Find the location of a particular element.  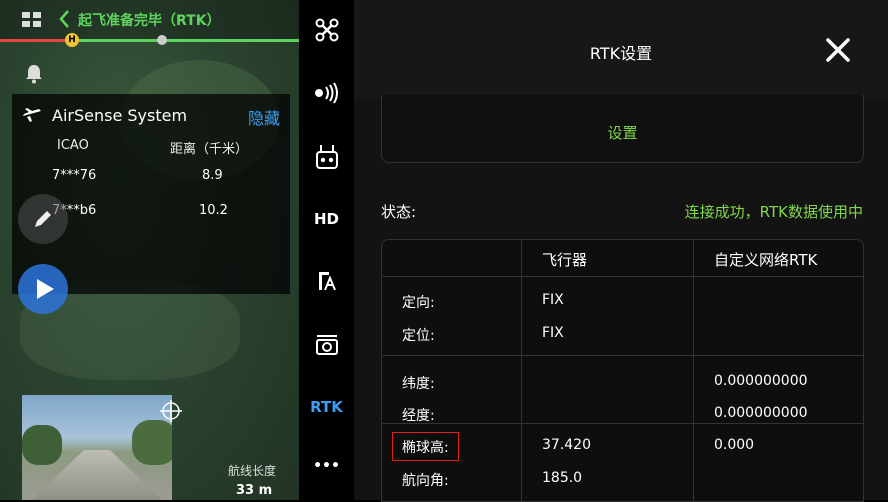

column-header-custom-rtk: 自定义网络RTK is located at coordinates (766, 260).